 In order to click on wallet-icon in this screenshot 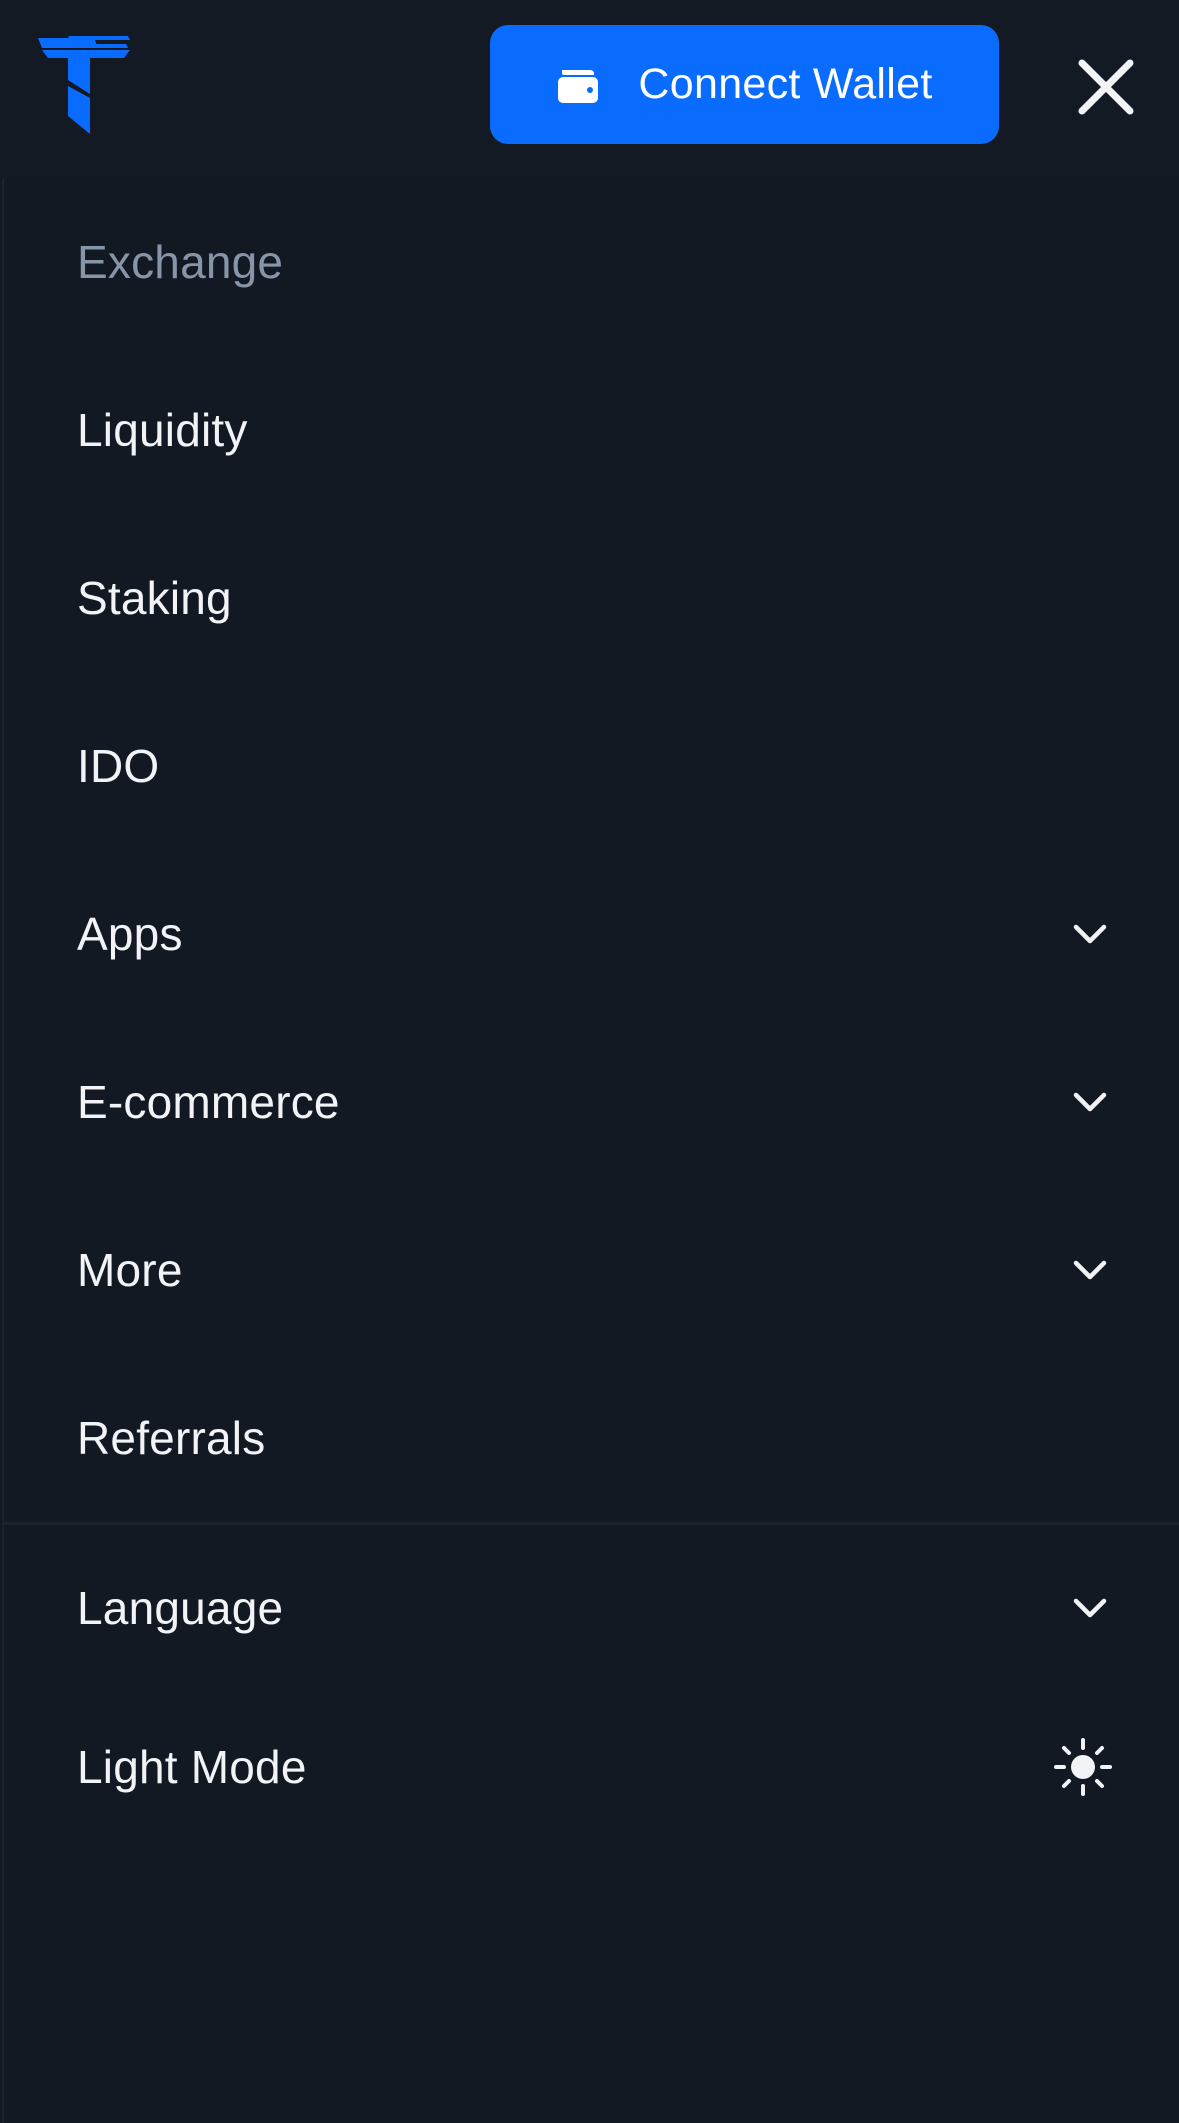, I will do `click(578, 86)`.